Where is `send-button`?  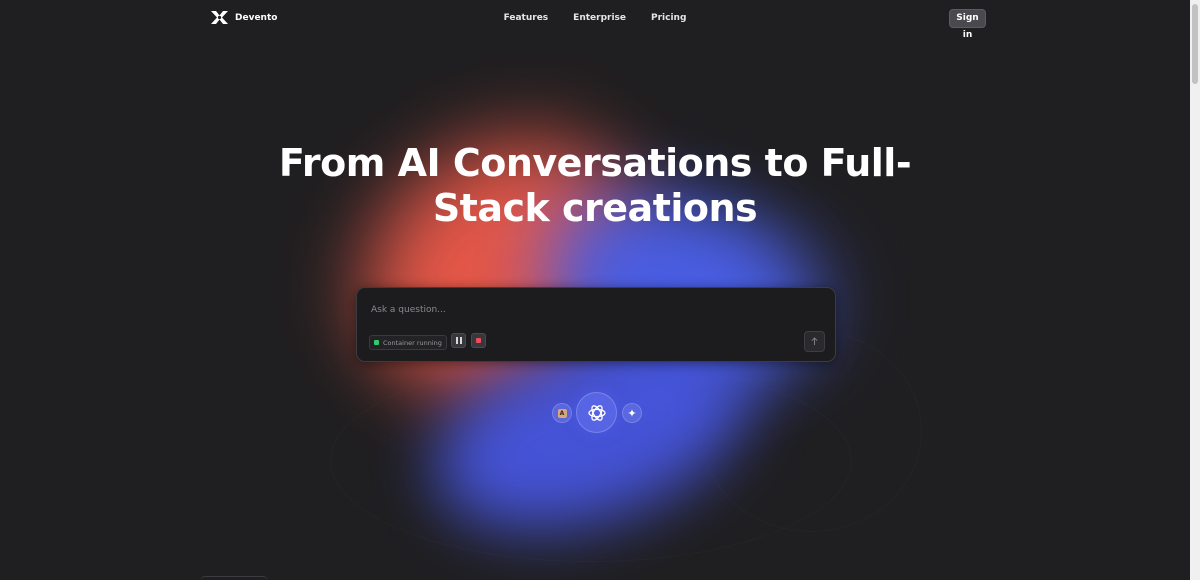 send-button is located at coordinates (814, 341).